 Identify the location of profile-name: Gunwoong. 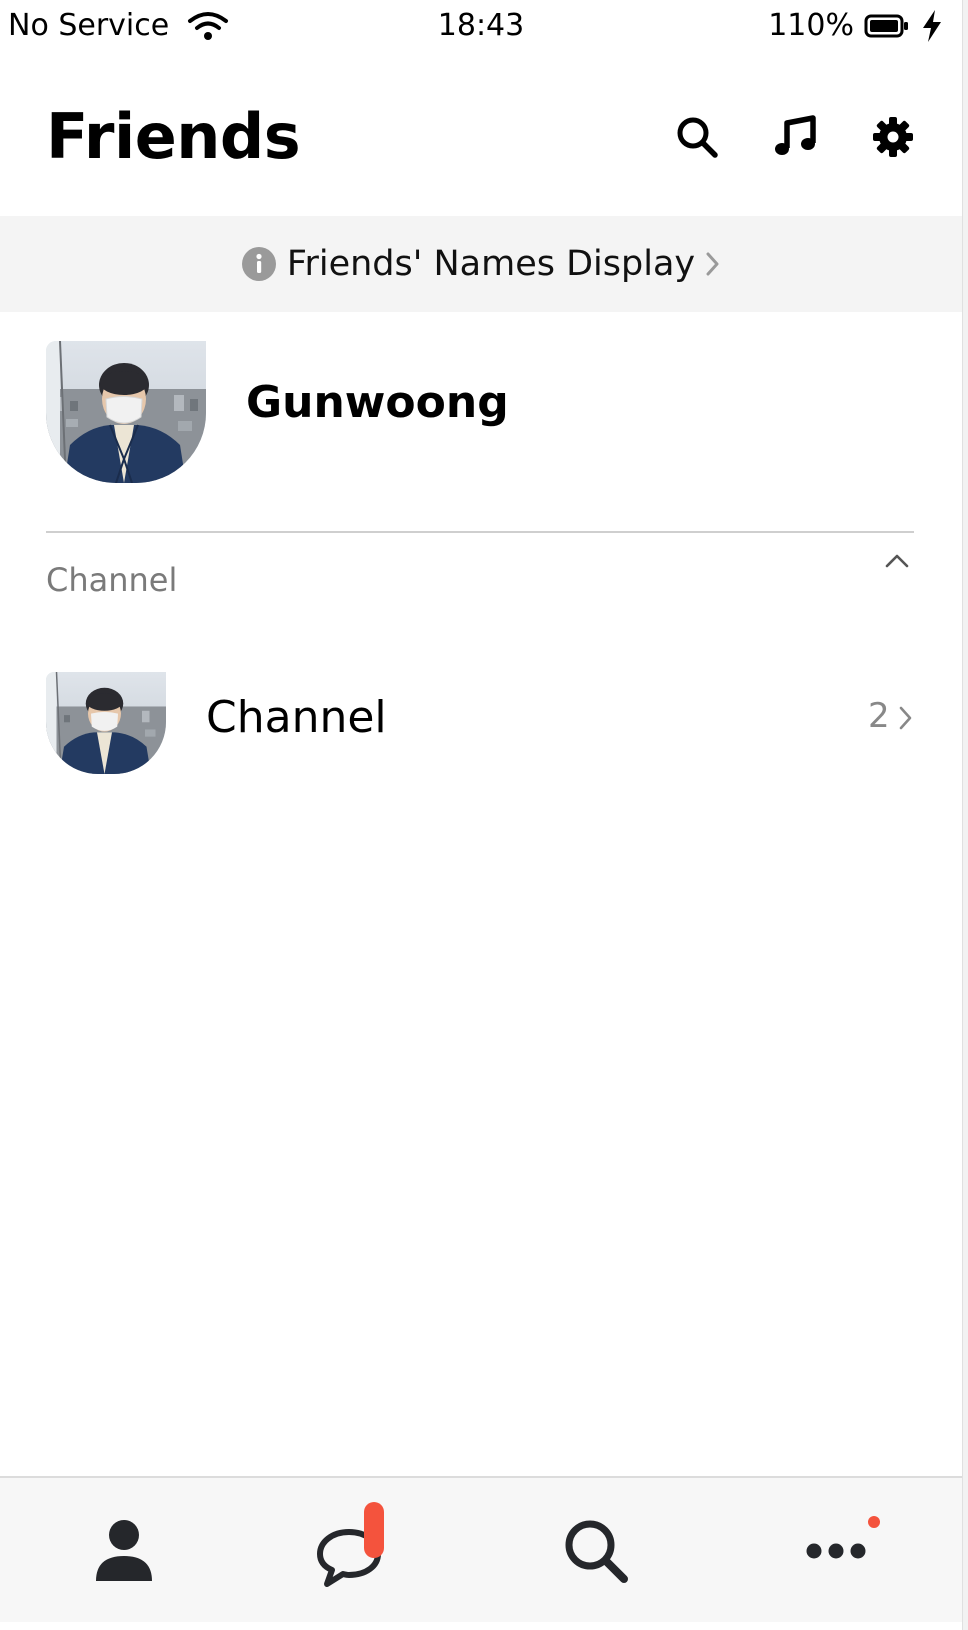
(377, 402).